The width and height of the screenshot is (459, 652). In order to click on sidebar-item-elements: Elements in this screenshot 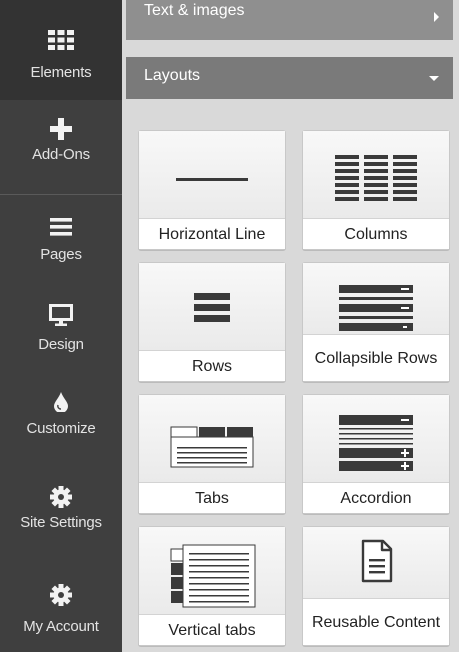, I will do `click(61, 50)`.